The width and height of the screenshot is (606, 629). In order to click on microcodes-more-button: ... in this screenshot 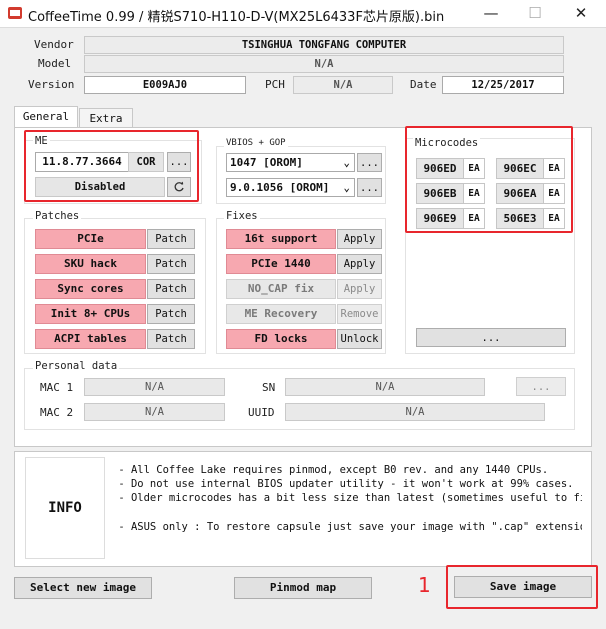, I will do `click(491, 337)`.